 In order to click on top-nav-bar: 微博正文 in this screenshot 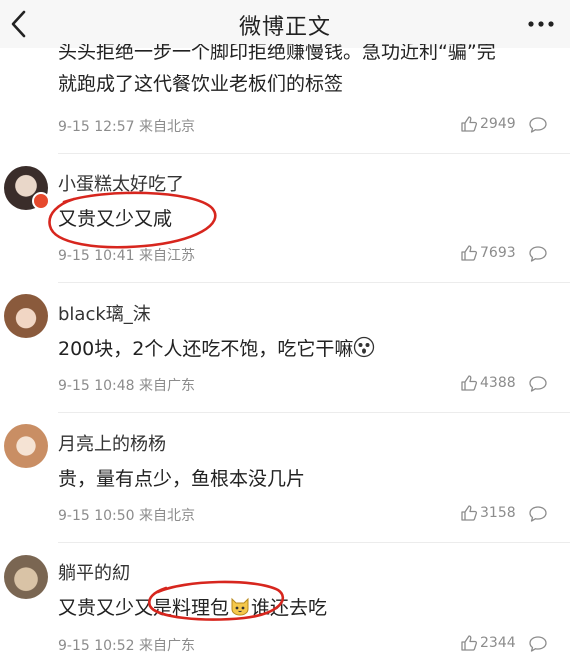, I will do `click(285, 24)`.